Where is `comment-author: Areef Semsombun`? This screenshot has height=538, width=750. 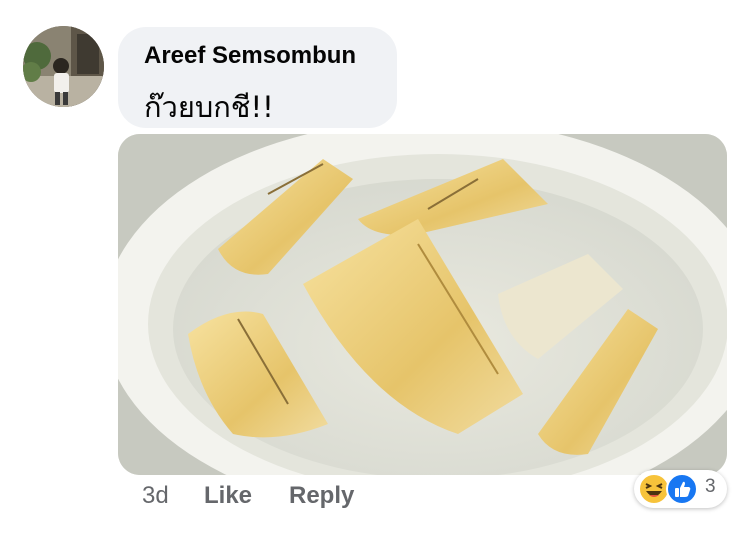 comment-author: Areef Semsombun is located at coordinates (250, 56).